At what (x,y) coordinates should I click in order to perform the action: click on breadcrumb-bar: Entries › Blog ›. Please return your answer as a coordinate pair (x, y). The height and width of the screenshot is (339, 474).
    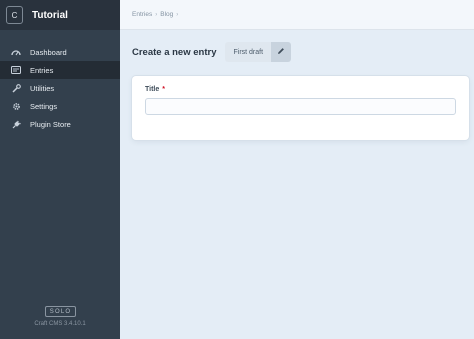
    Looking at the image, I should click on (297, 15).